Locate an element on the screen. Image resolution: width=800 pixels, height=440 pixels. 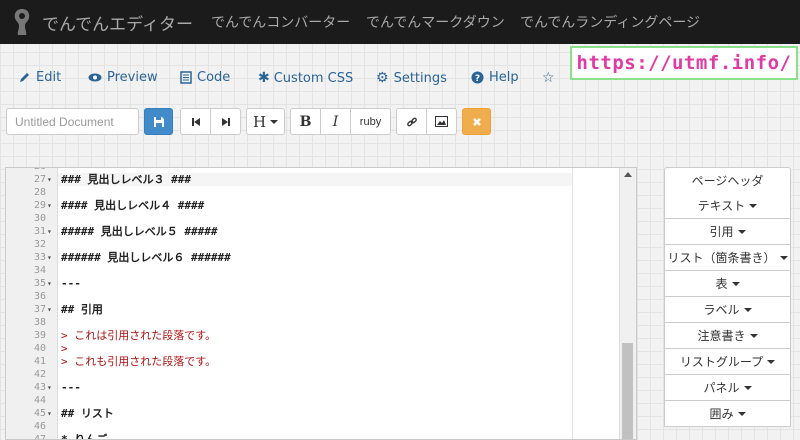
snippet-button: テキスト is located at coordinates (727, 206).